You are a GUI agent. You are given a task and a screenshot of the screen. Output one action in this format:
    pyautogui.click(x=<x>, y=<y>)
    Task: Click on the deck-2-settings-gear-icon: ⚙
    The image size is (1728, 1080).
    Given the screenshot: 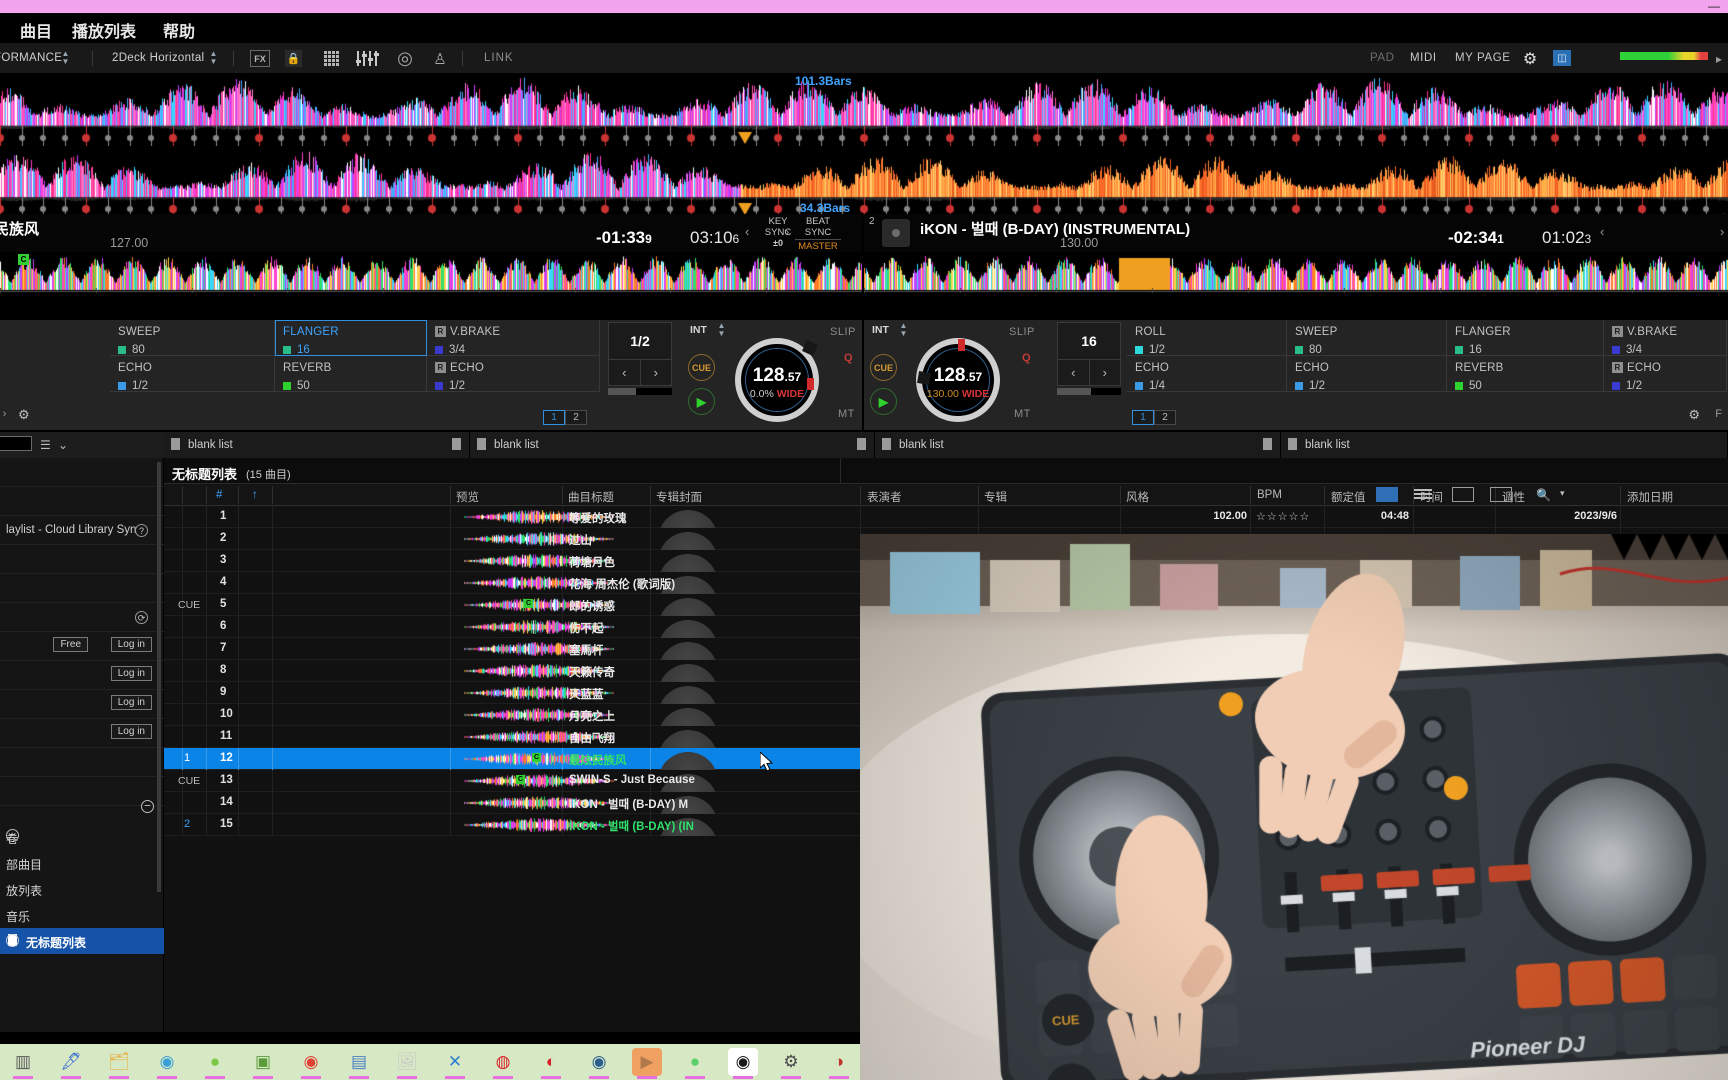 What is the action you would take?
    pyautogui.click(x=1694, y=415)
    